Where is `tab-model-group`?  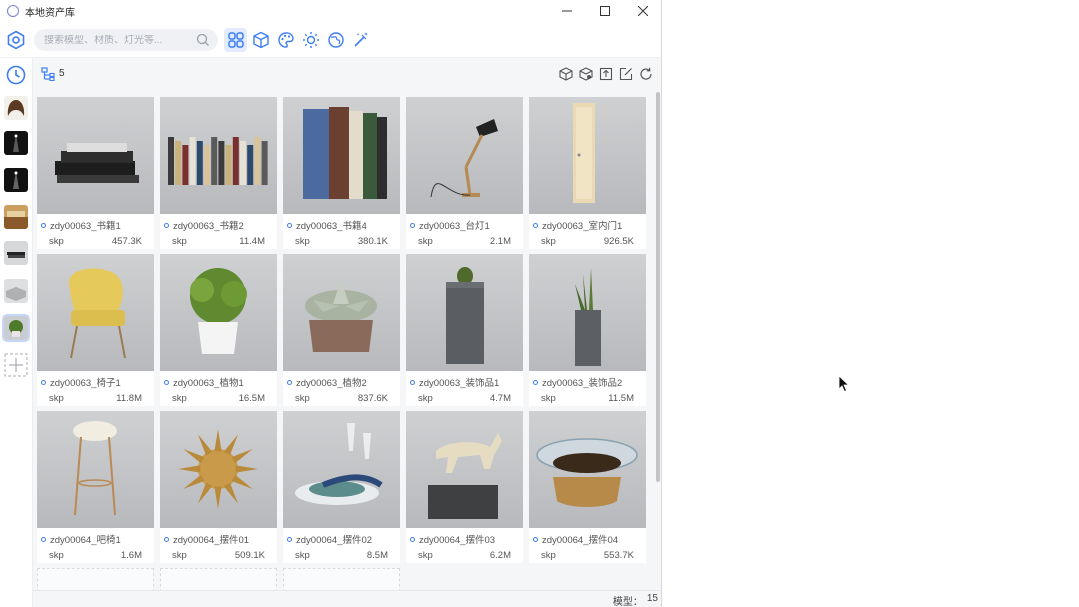
tab-model-group is located at coordinates (235, 40).